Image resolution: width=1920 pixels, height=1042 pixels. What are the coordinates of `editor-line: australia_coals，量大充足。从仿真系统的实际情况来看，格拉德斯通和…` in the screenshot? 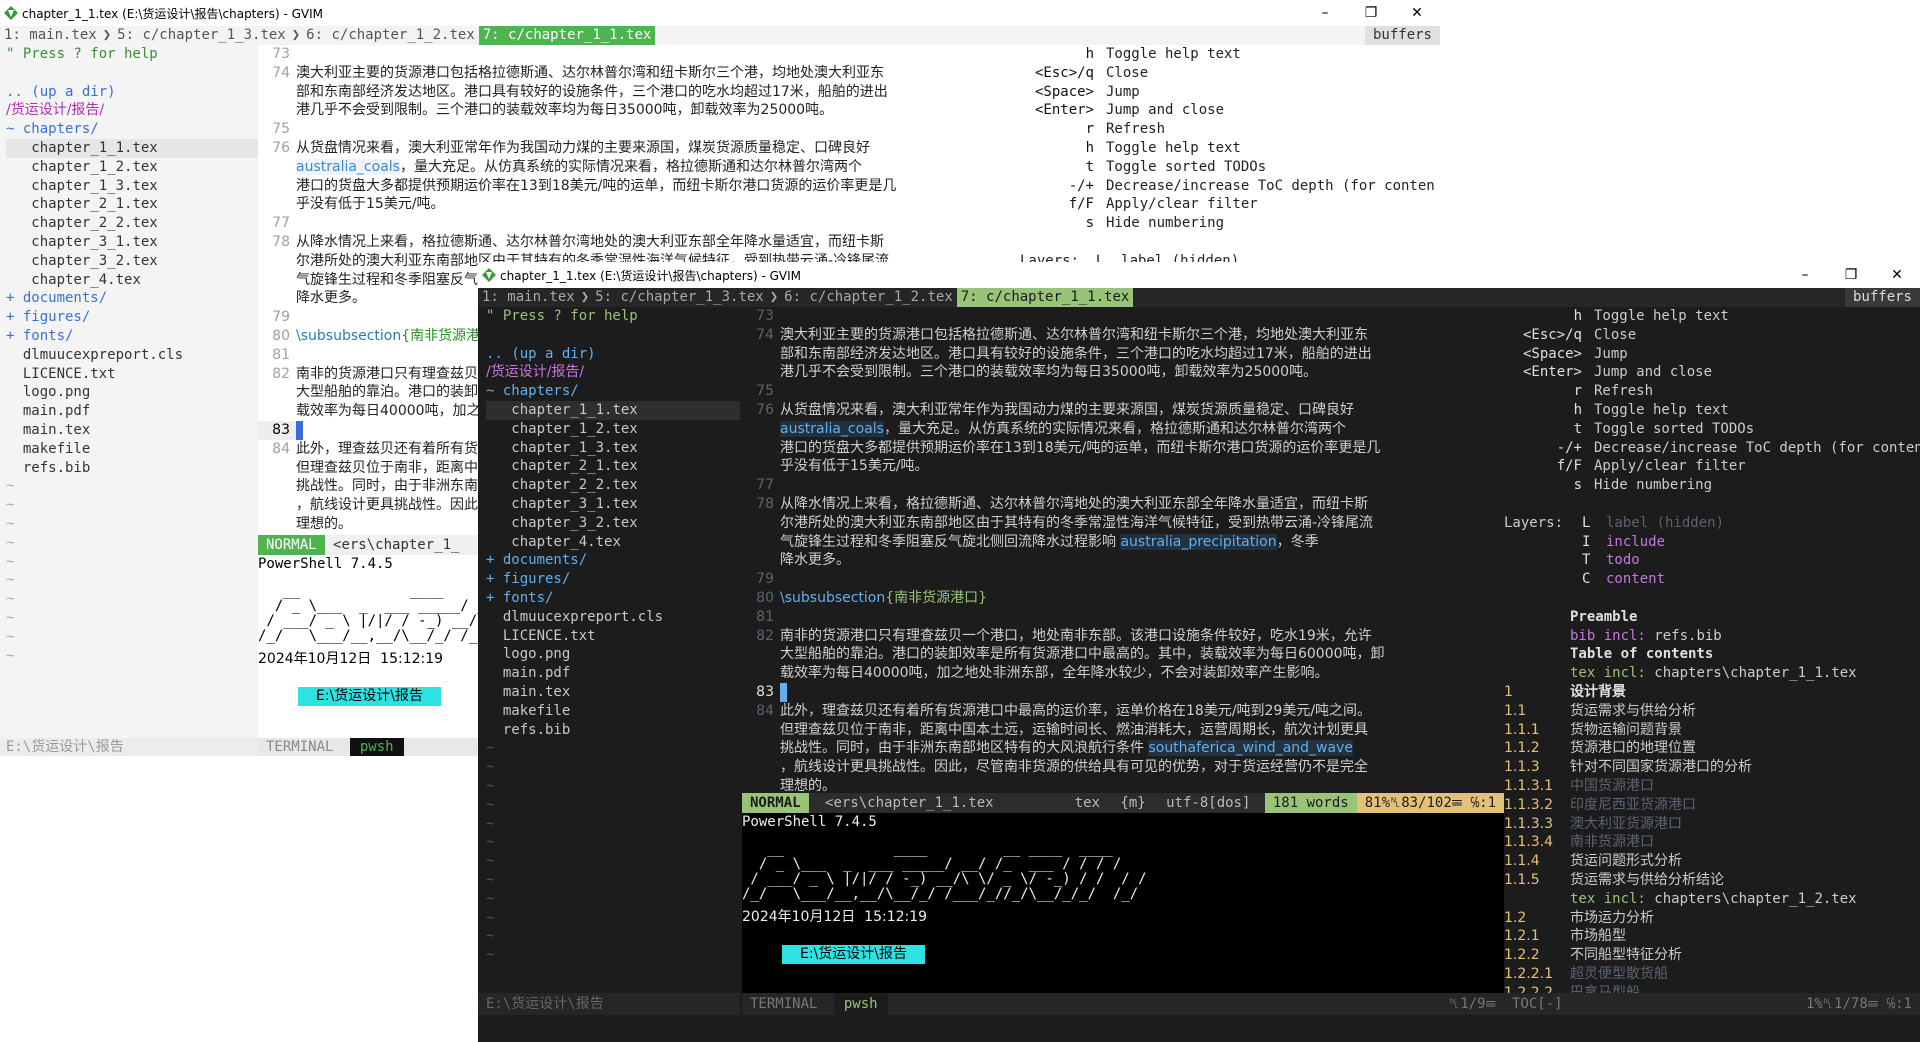 It's located at (639, 167).